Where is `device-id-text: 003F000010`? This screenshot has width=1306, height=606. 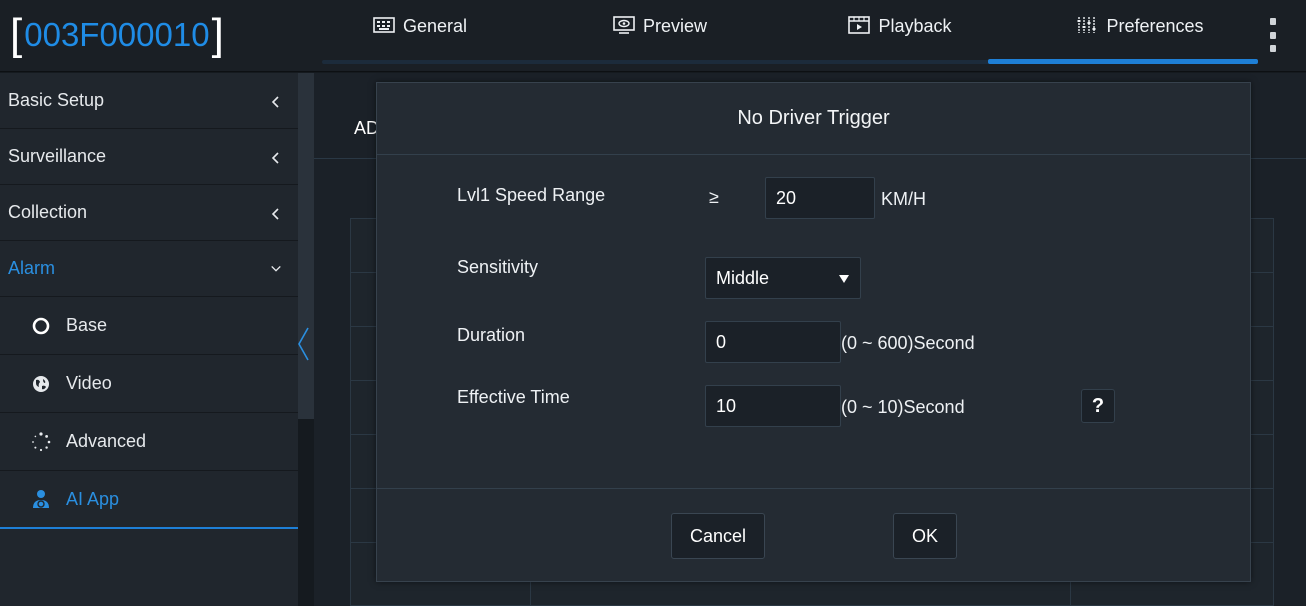
device-id-text: 003F000010 is located at coordinates (117, 34).